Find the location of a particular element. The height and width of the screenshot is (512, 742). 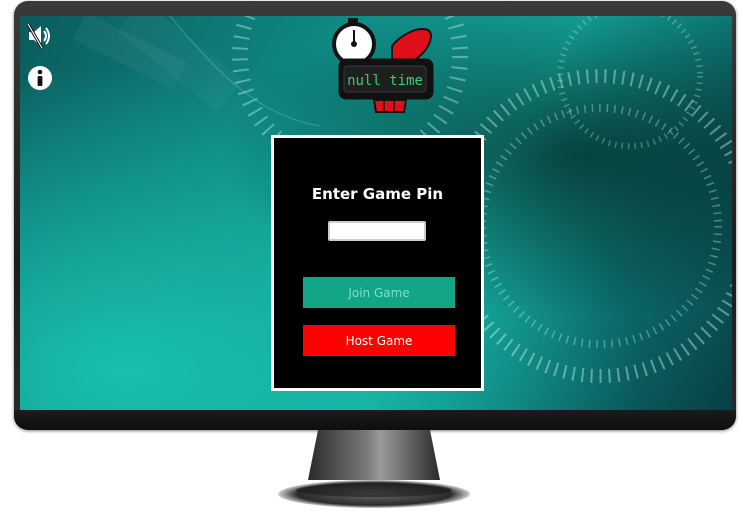

host-game-button: Host Game is located at coordinates (379, 340).